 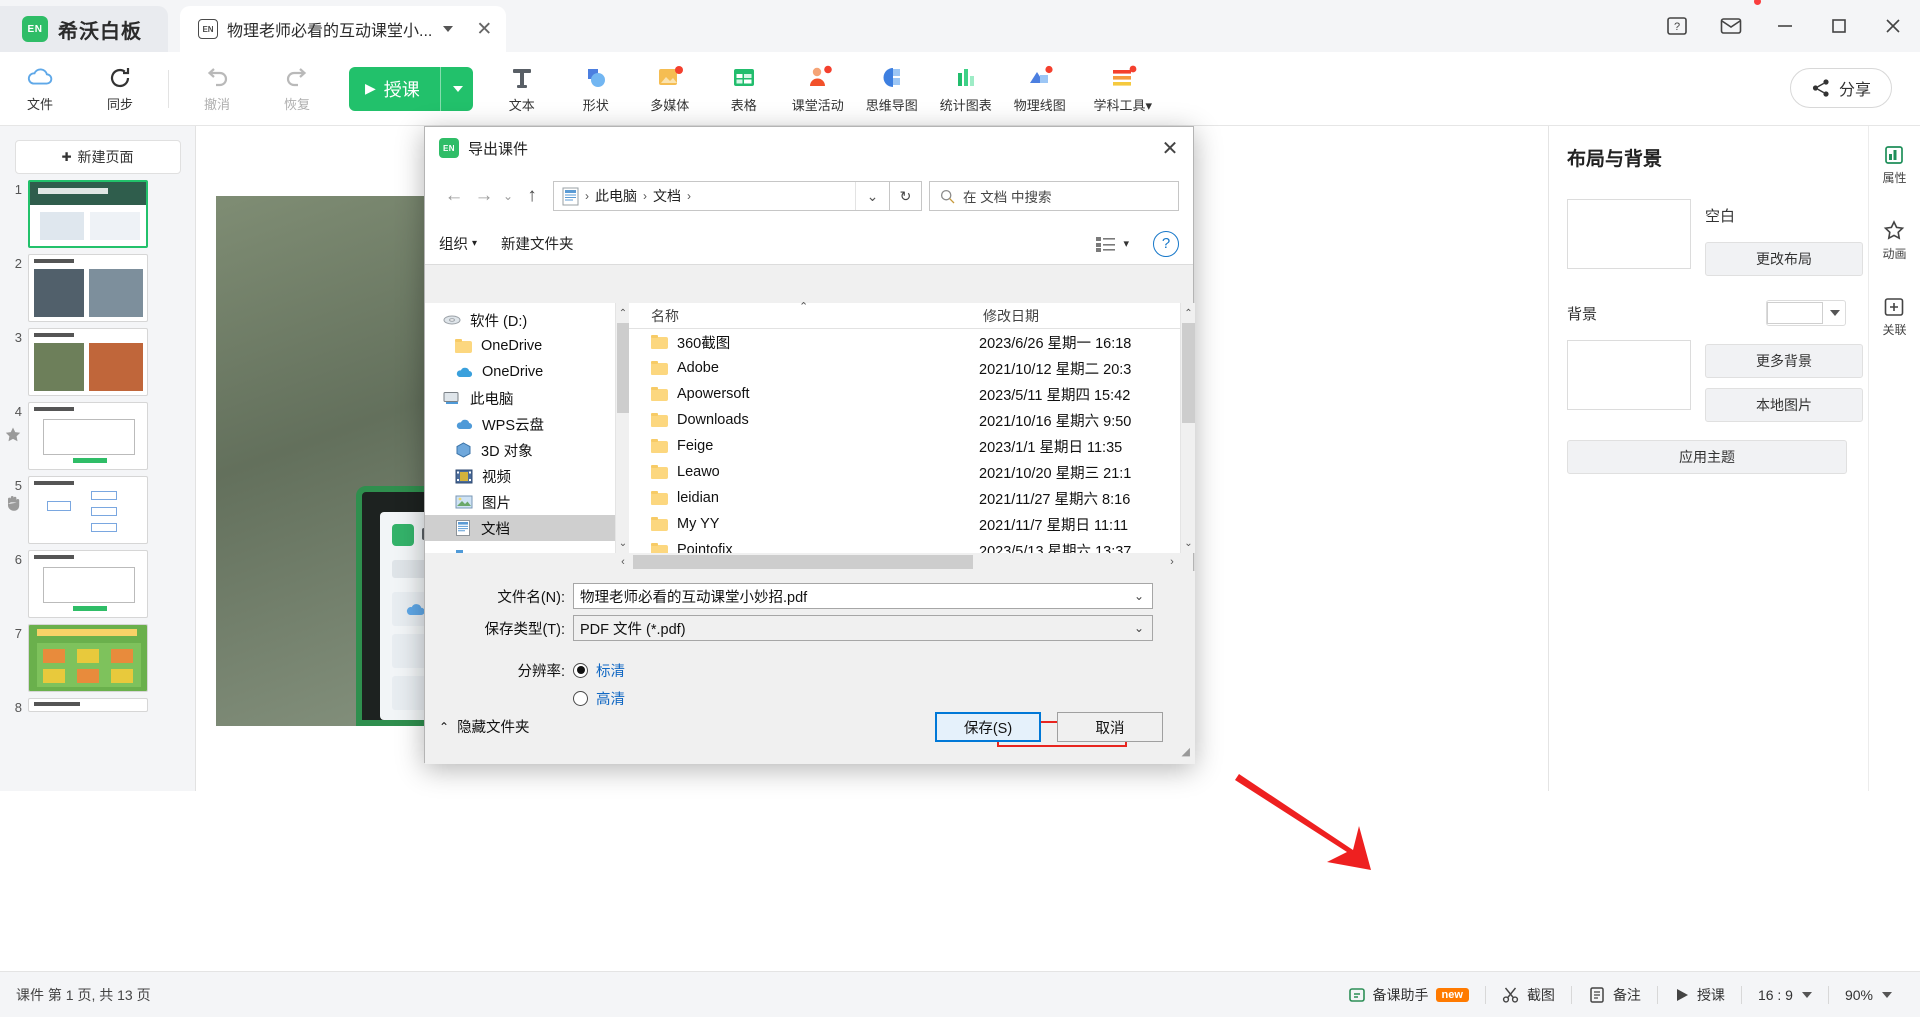 What do you see at coordinates (97, 157) in the screenshot?
I see `new-page-button: ✚ 新建页面` at bounding box center [97, 157].